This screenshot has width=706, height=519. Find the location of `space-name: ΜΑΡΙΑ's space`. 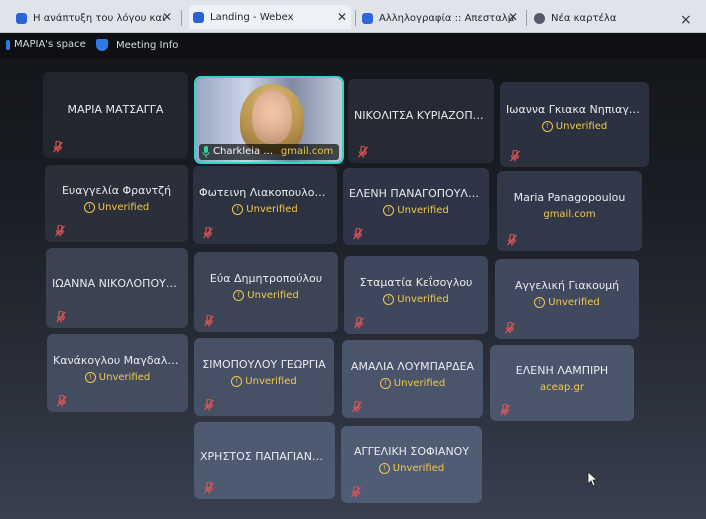

space-name: ΜΑΡΙΑ's space is located at coordinates (46, 44).